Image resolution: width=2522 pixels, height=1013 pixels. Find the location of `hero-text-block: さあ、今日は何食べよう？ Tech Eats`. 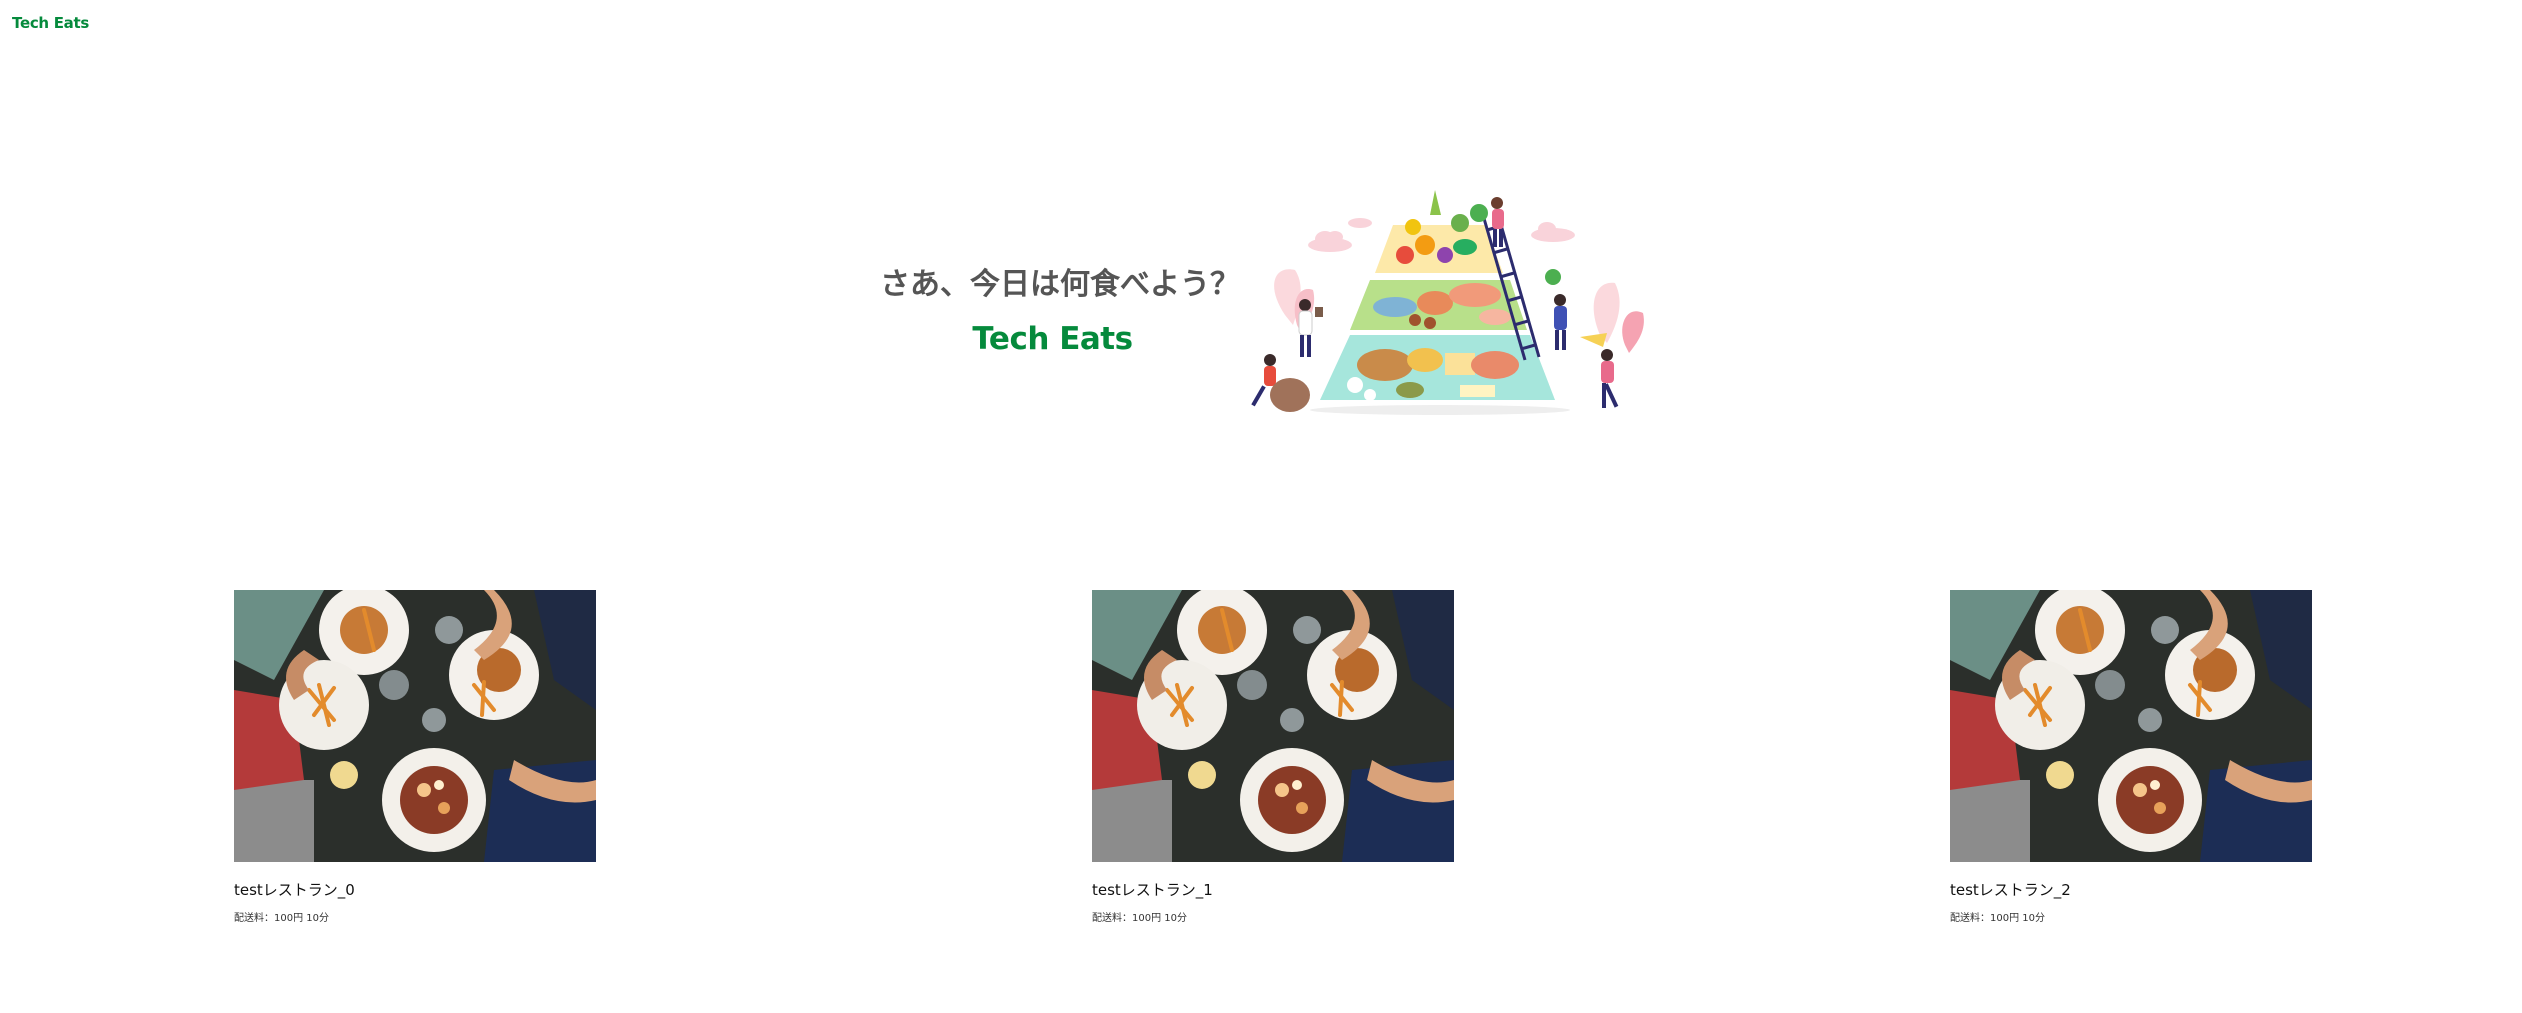

hero-text-block: さあ、今日は何食べよう？ Tech Eats is located at coordinates (1060, 312).